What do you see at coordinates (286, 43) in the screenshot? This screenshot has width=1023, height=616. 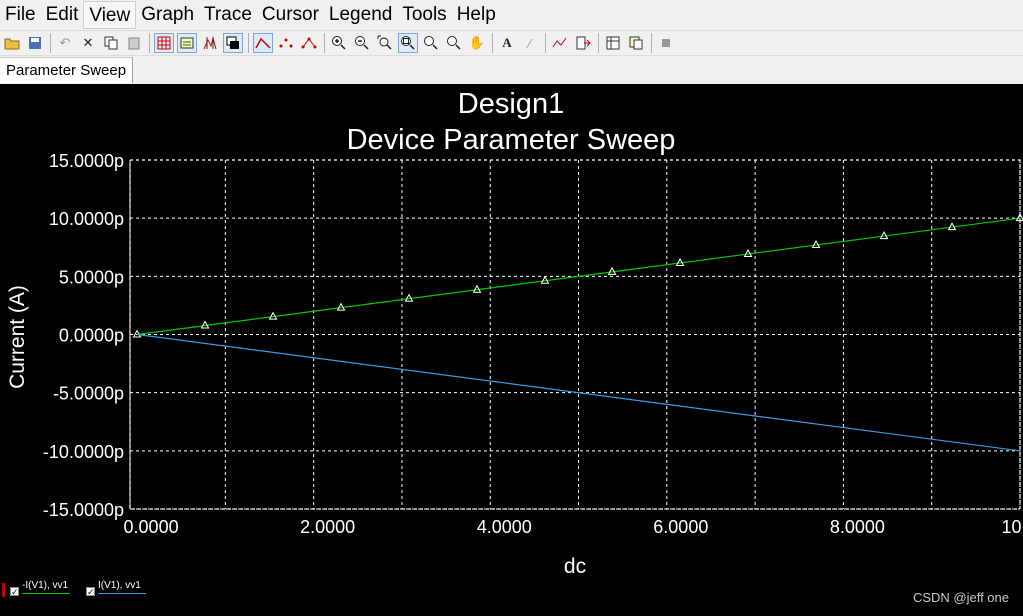 I see `markers-icon` at bounding box center [286, 43].